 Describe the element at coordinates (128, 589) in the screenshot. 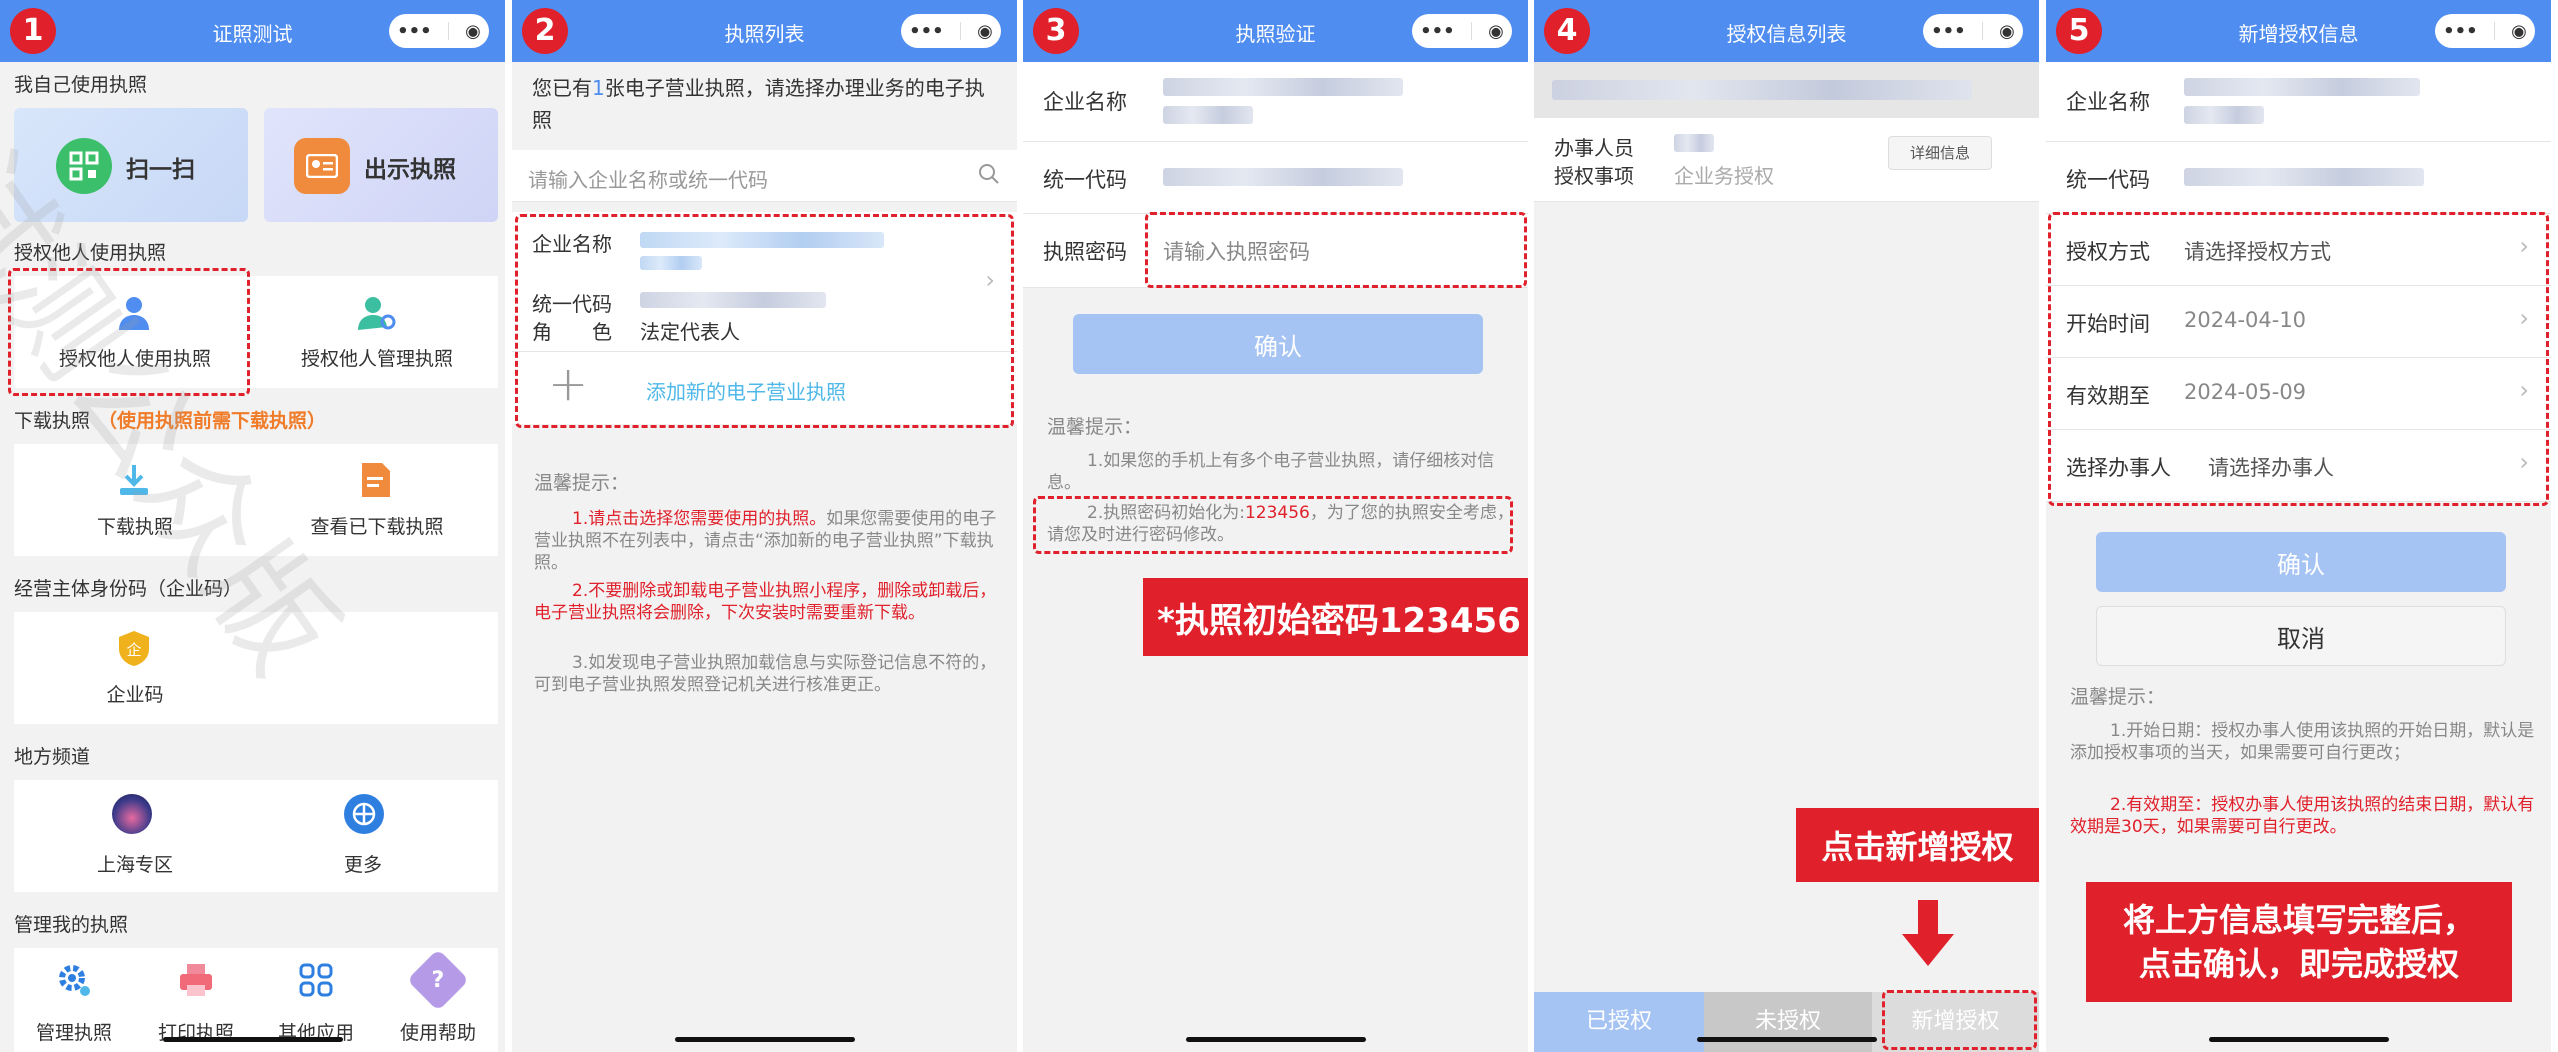

I see `section-title-code: 经营主体身份码（企业码）` at that location.